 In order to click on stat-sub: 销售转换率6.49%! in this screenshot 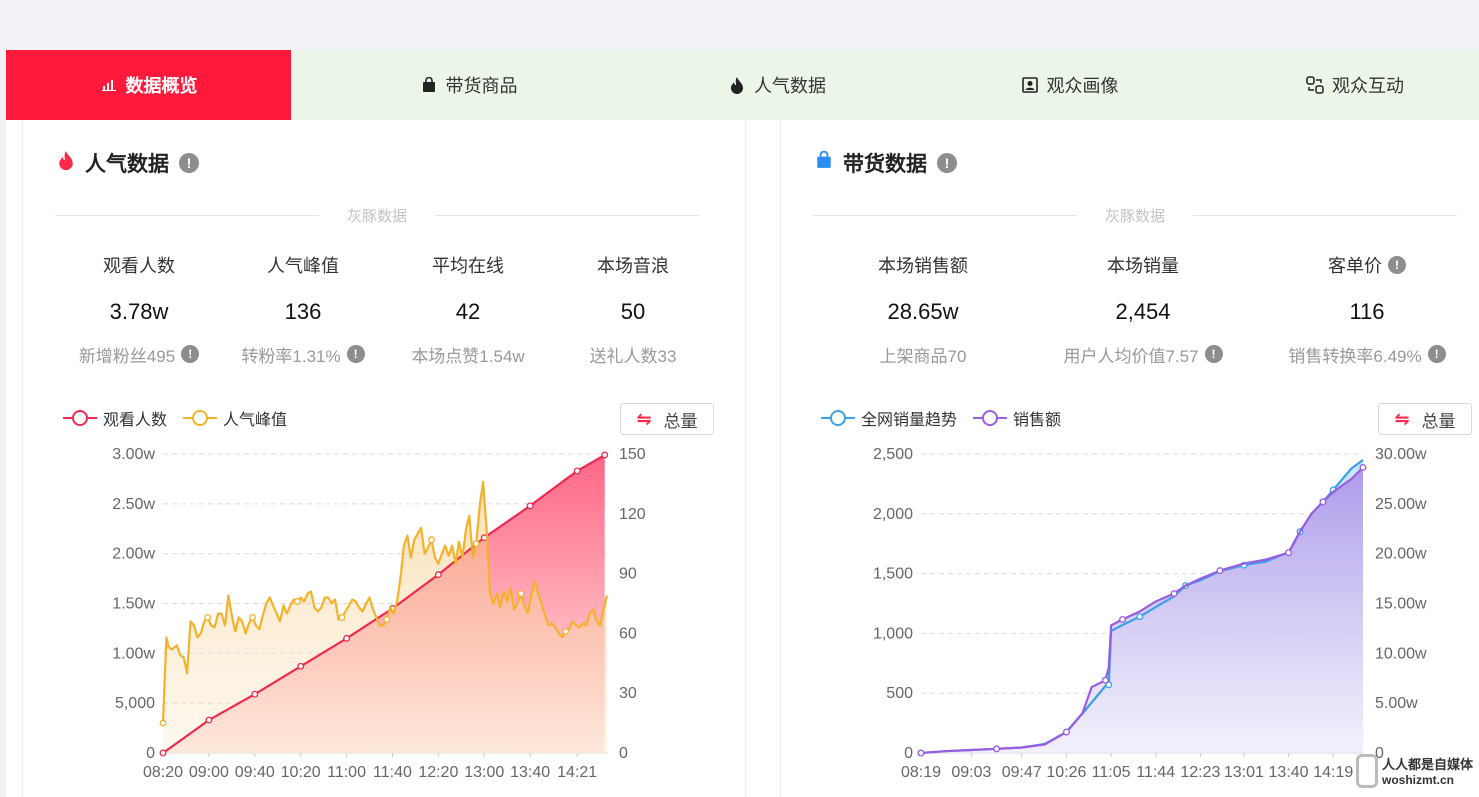, I will do `click(1367, 354)`.